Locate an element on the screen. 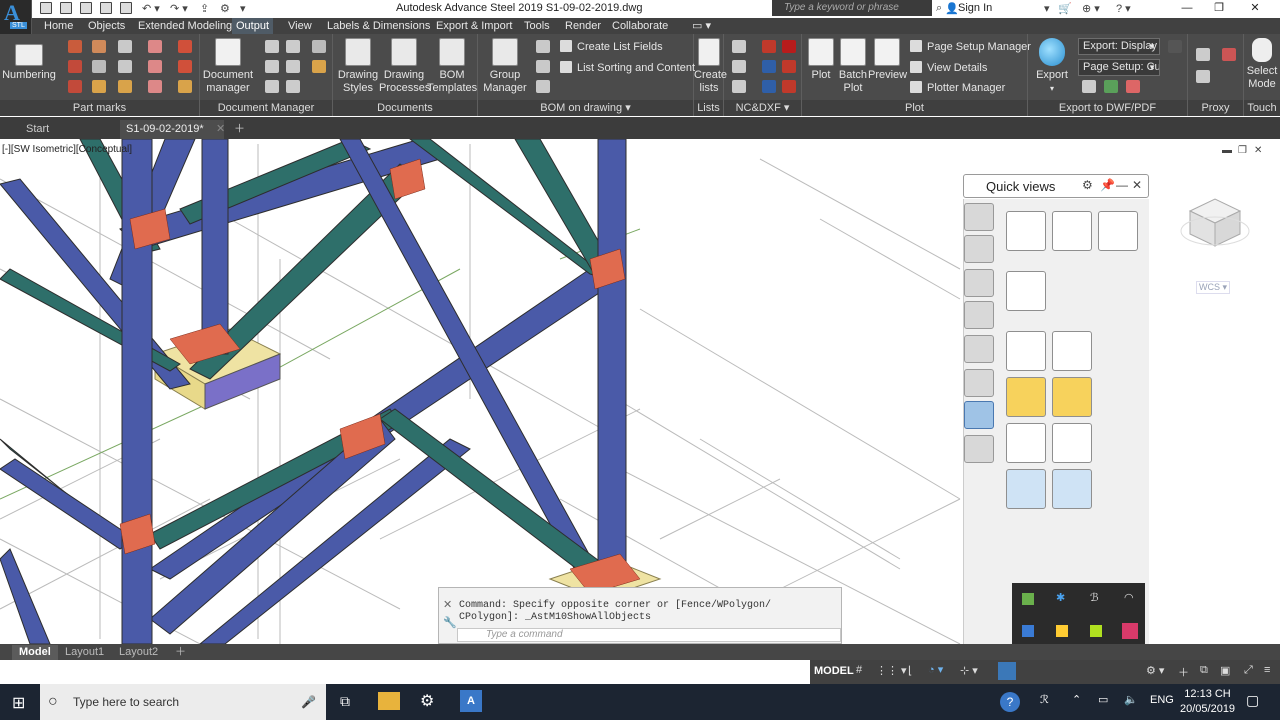  task-view-icon: ⧉ is located at coordinates (345, 701).